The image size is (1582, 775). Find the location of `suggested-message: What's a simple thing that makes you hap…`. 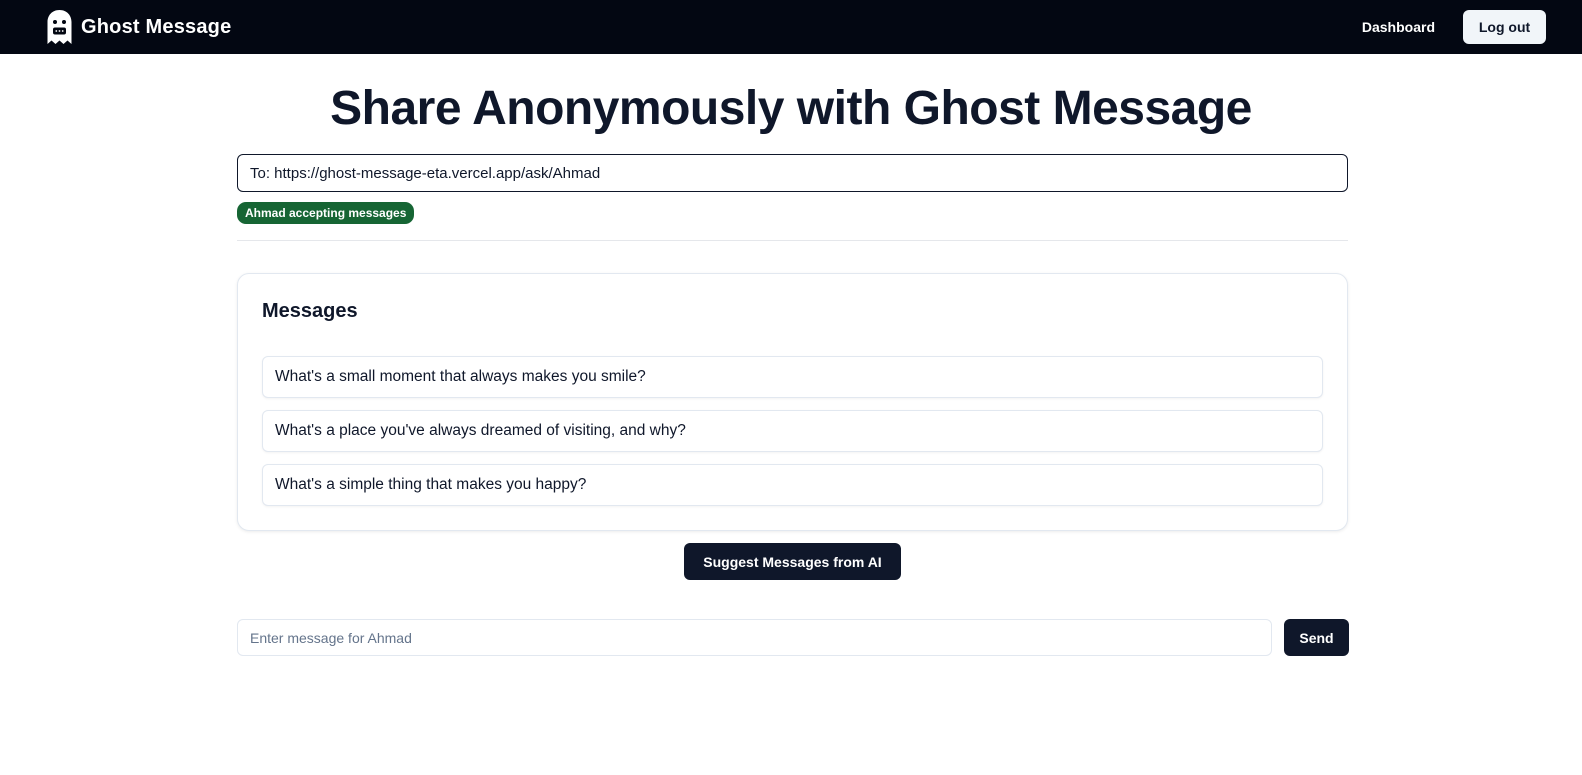

suggested-message: What's a simple thing that makes you hap… is located at coordinates (792, 485).